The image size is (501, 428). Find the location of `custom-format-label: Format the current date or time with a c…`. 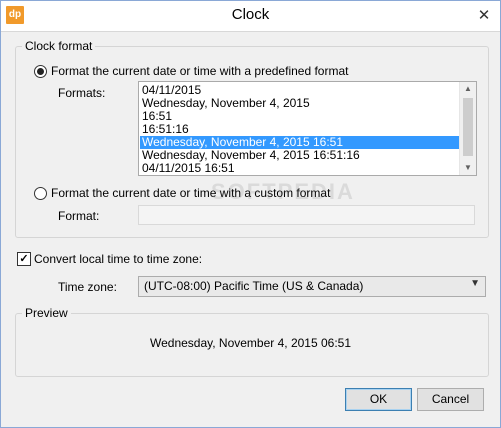

custom-format-label: Format the current date or time with a c… is located at coordinates (190, 193).